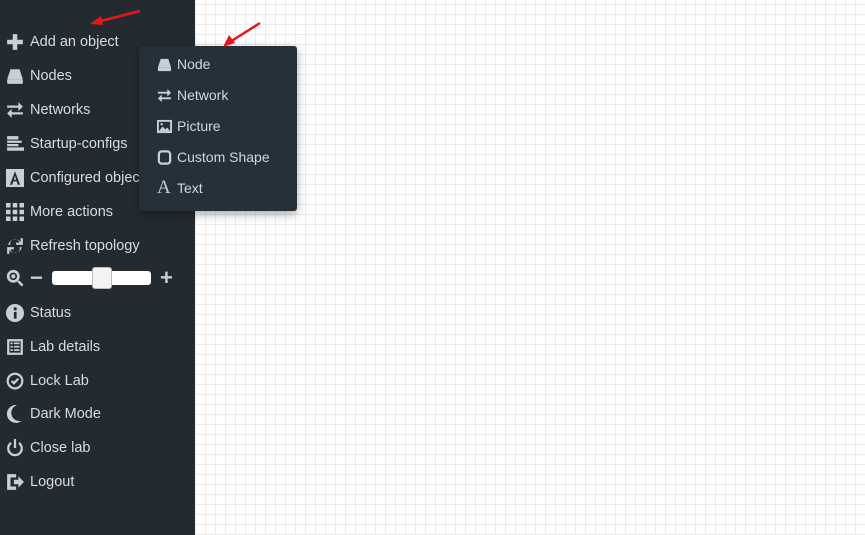  I want to click on font-icon, so click(15, 178).